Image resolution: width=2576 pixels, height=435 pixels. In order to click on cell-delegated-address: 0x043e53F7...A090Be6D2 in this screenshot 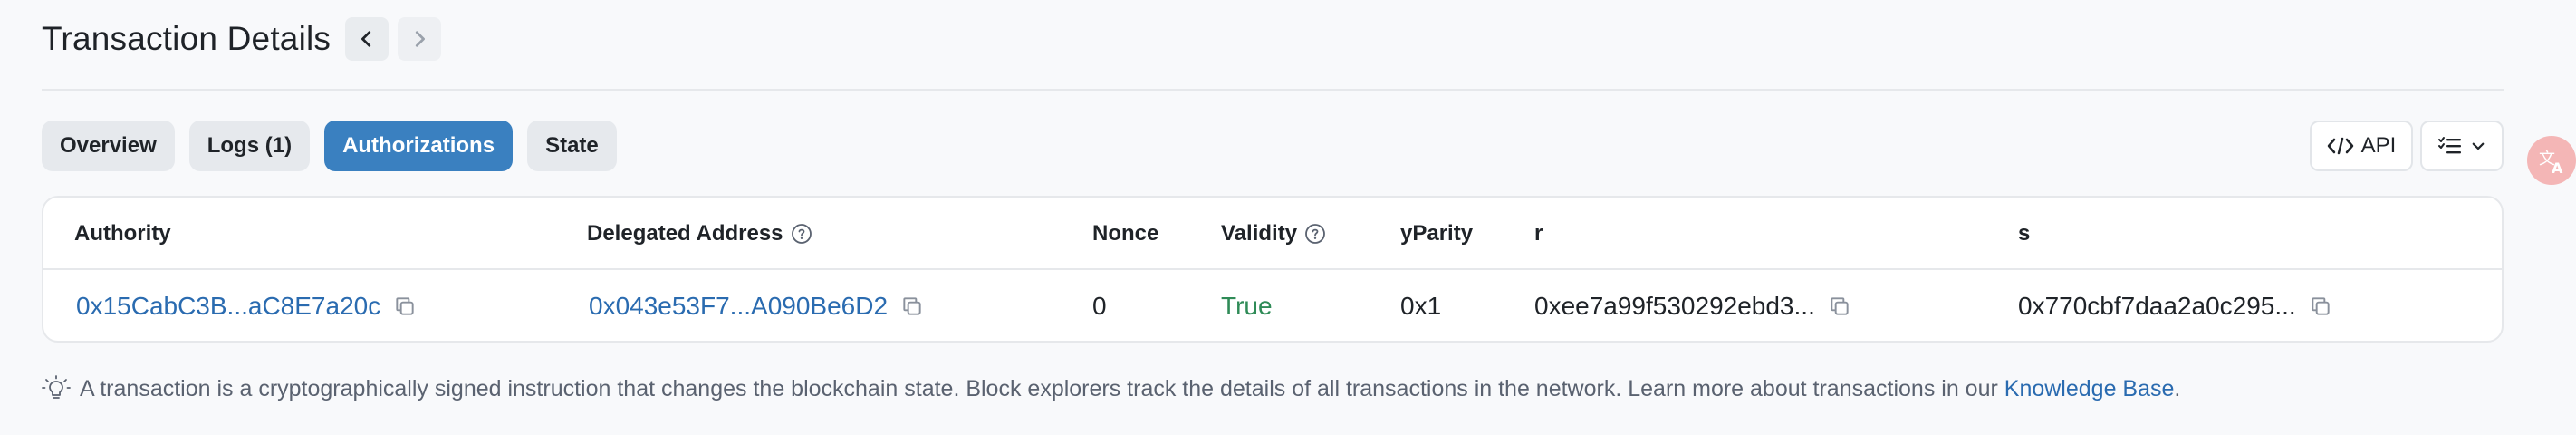, I will do `click(756, 306)`.